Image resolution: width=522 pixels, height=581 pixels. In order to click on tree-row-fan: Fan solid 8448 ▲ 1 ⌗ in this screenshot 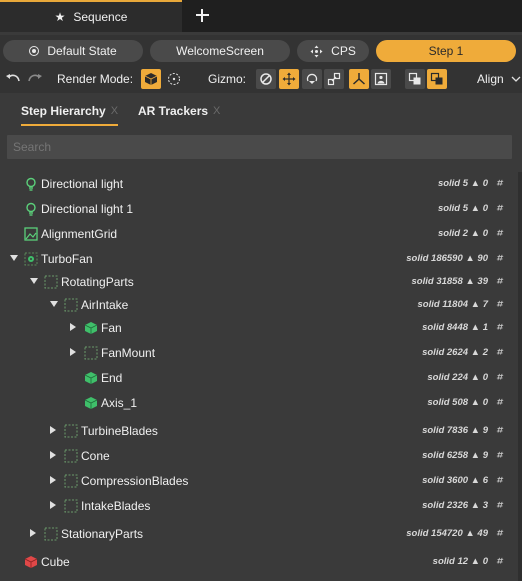, I will do `click(261, 328)`.